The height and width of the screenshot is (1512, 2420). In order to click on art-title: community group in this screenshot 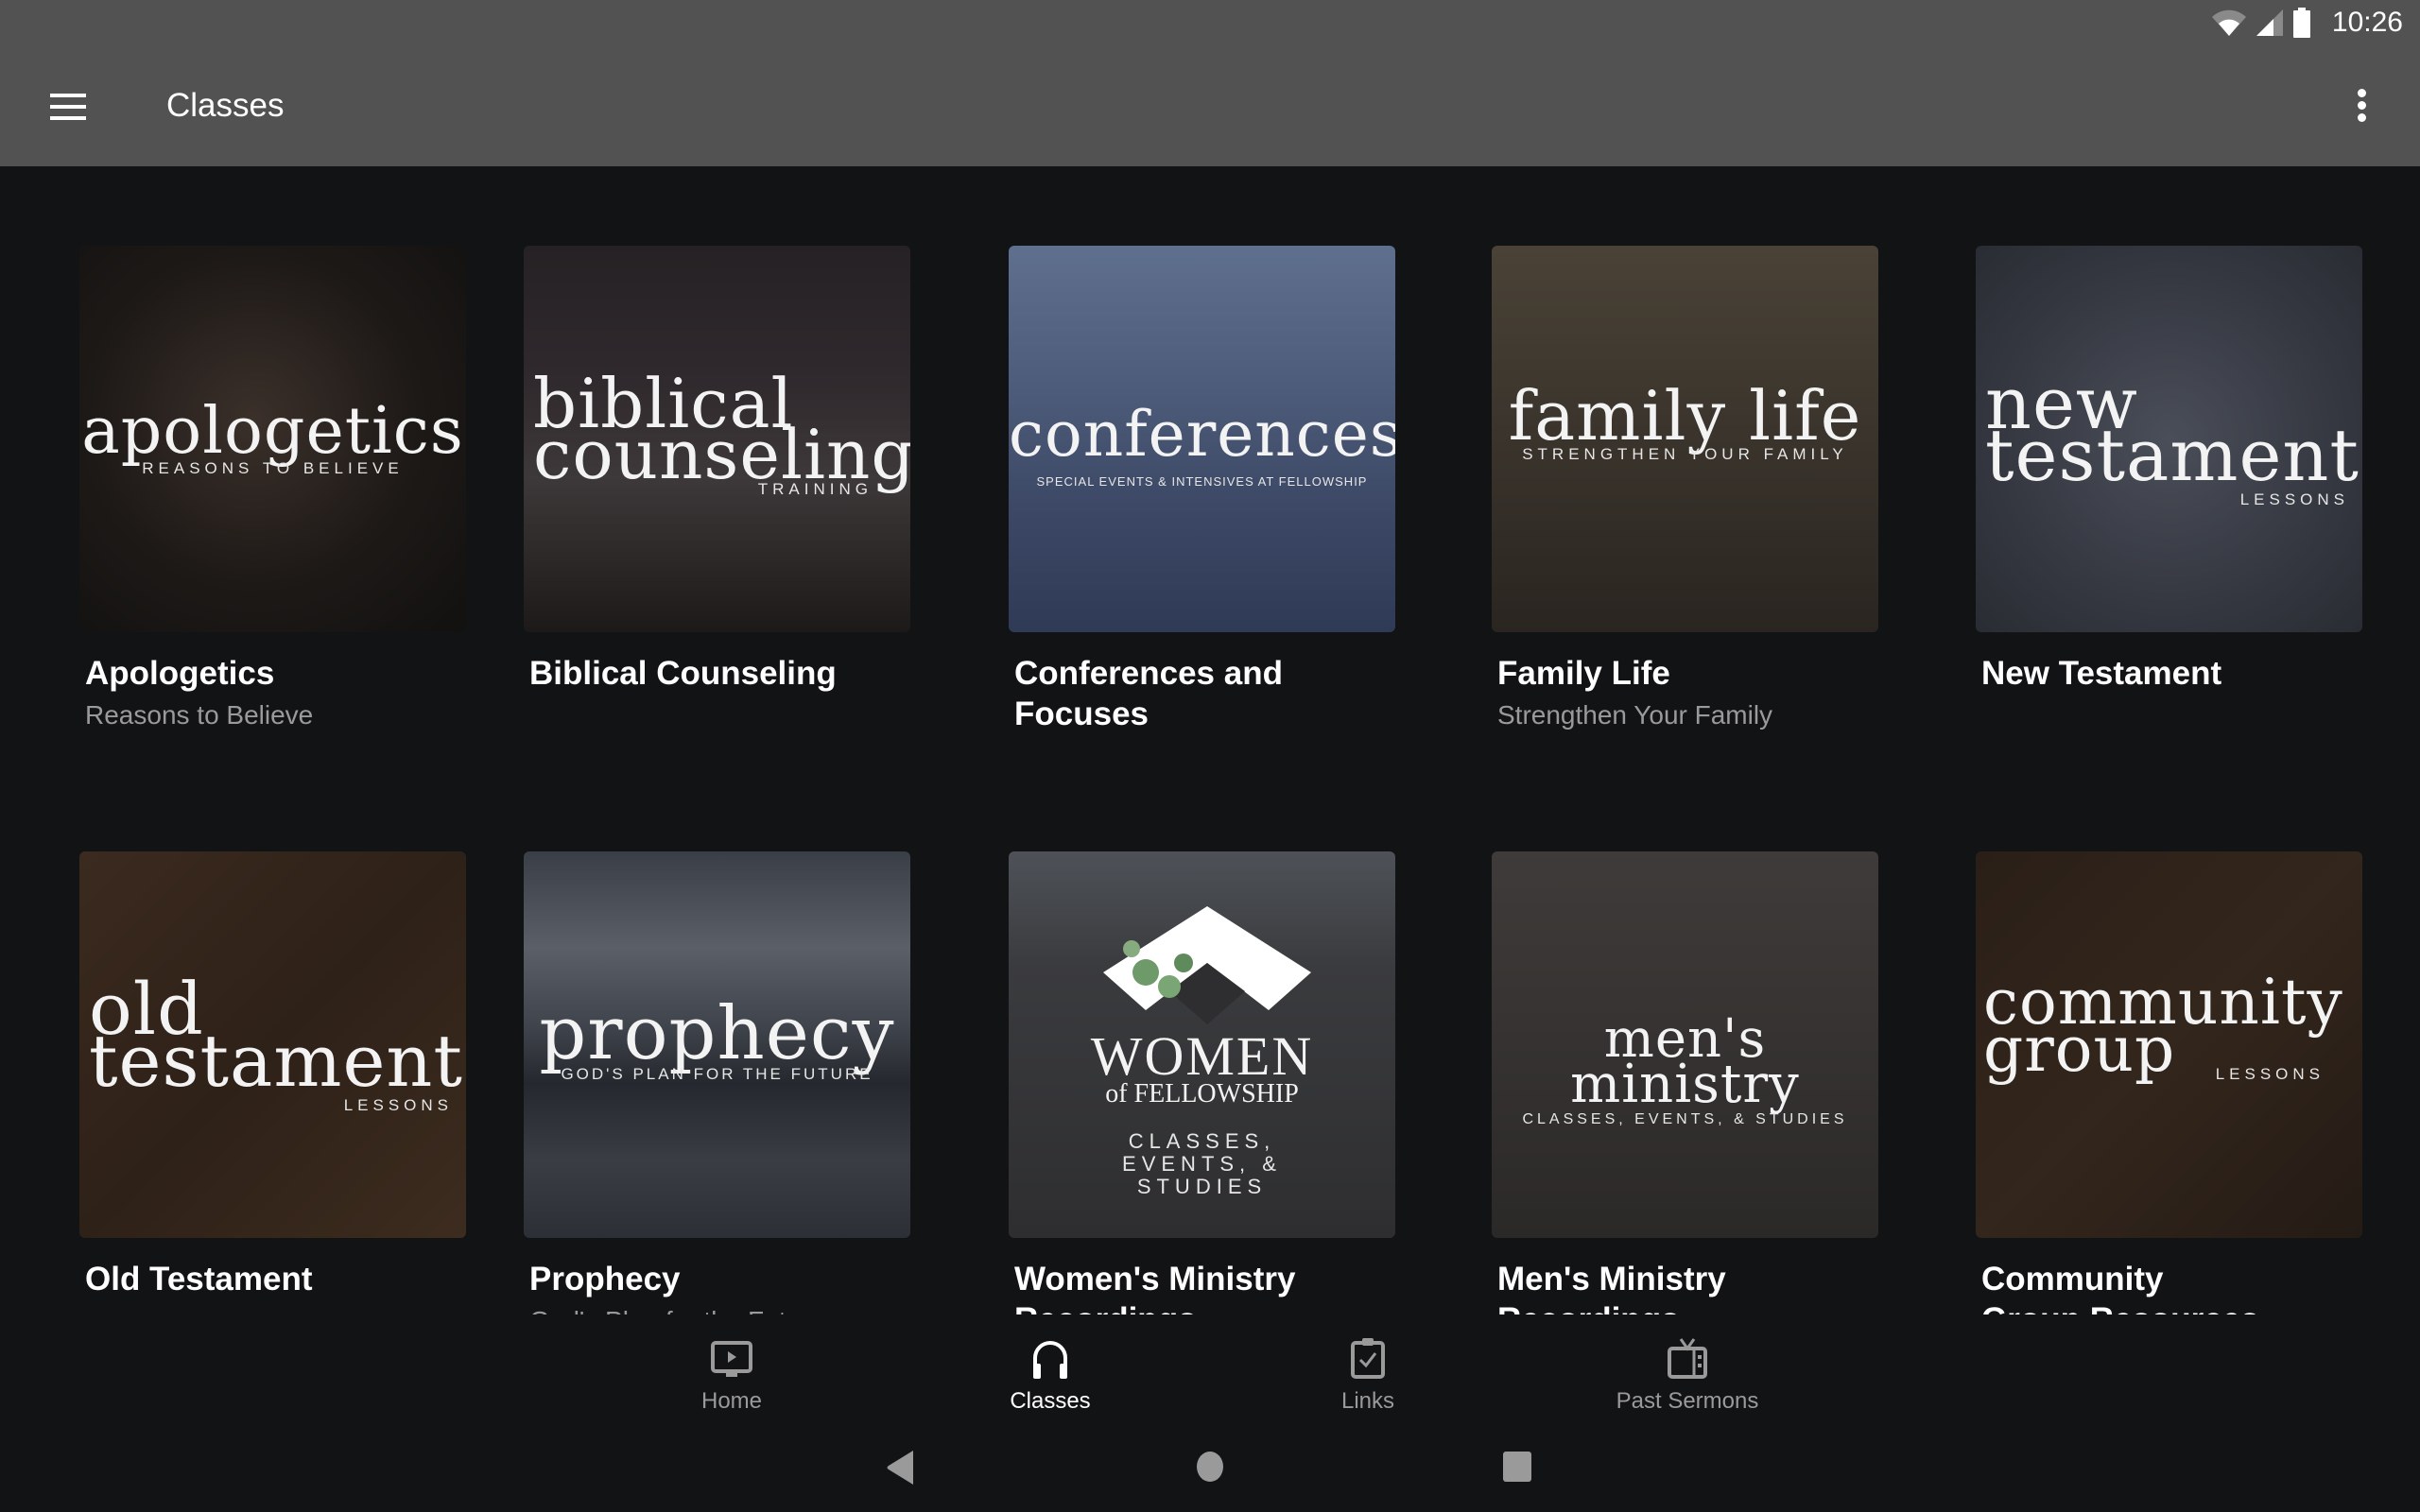, I will do `click(2163, 1026)`.